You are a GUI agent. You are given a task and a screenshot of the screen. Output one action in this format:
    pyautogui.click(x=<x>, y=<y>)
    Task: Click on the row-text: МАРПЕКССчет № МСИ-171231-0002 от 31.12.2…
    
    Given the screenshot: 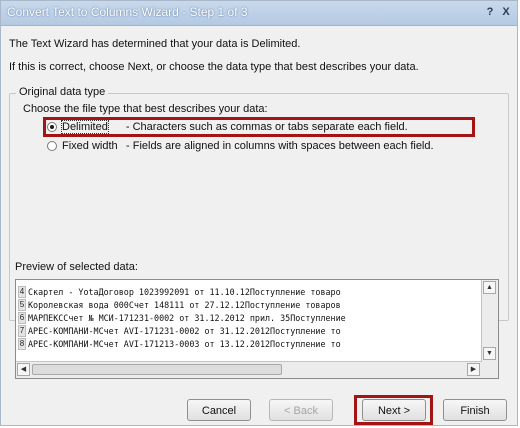 What is the action you would take?
    pyautogui.click(x=187, y=317)
    